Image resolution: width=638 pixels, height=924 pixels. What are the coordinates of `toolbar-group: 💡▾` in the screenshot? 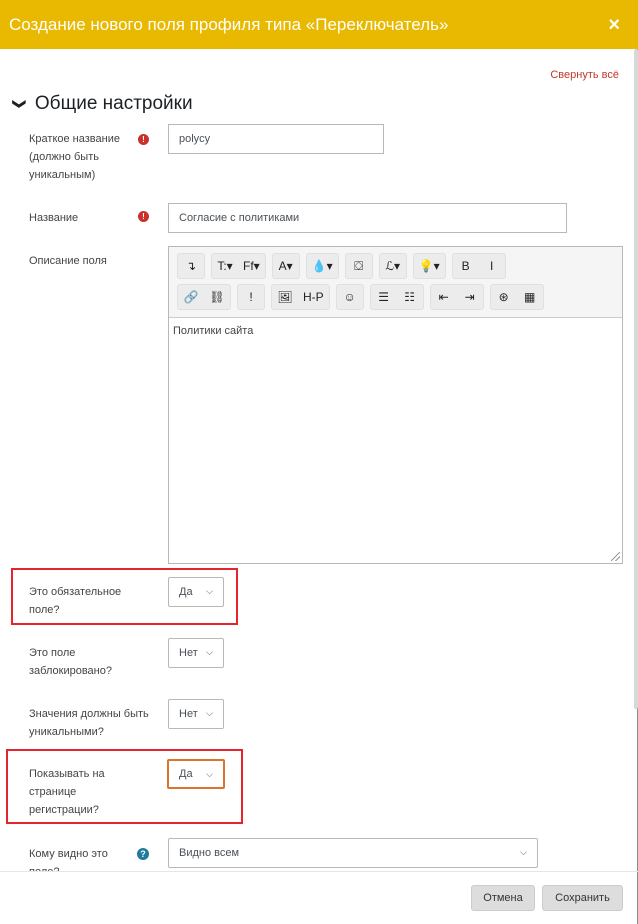 It's located at (429, 266).